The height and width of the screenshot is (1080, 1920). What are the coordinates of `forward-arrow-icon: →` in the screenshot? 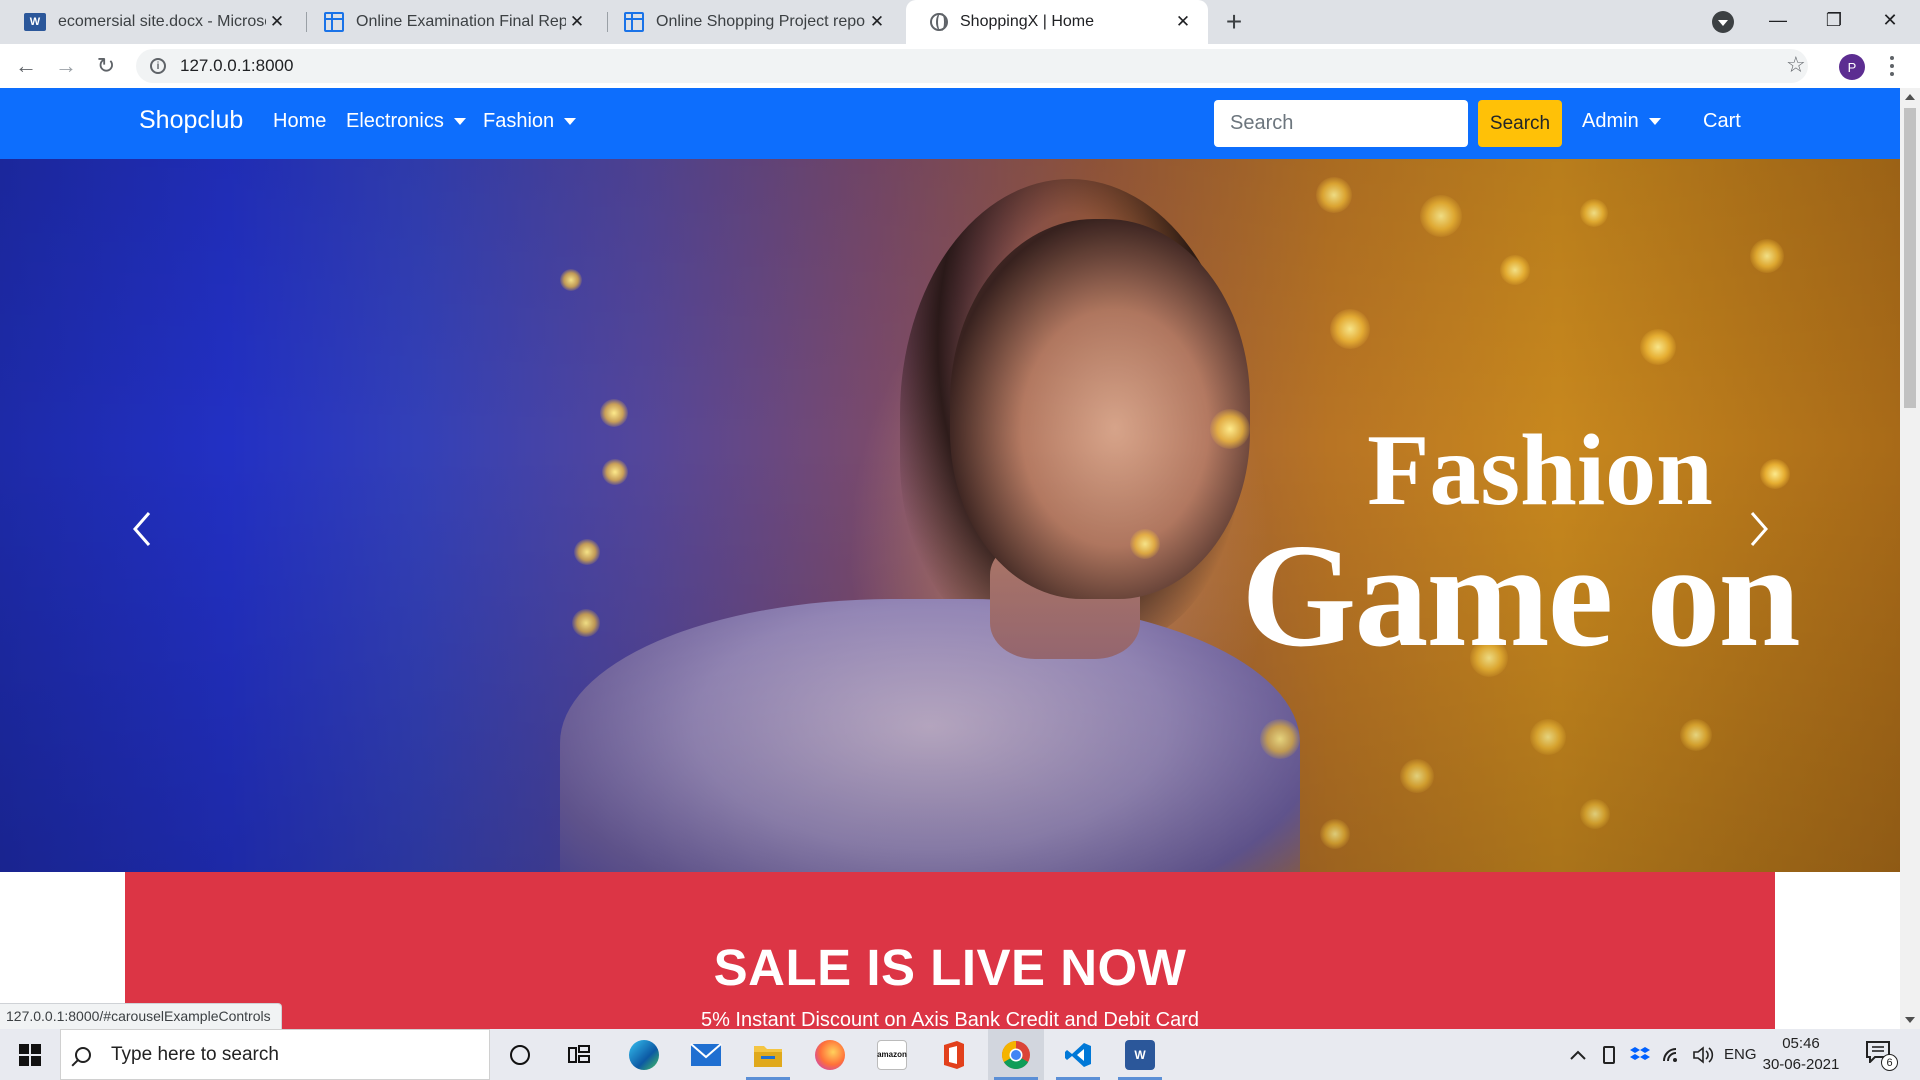 It's located at (66, 66).